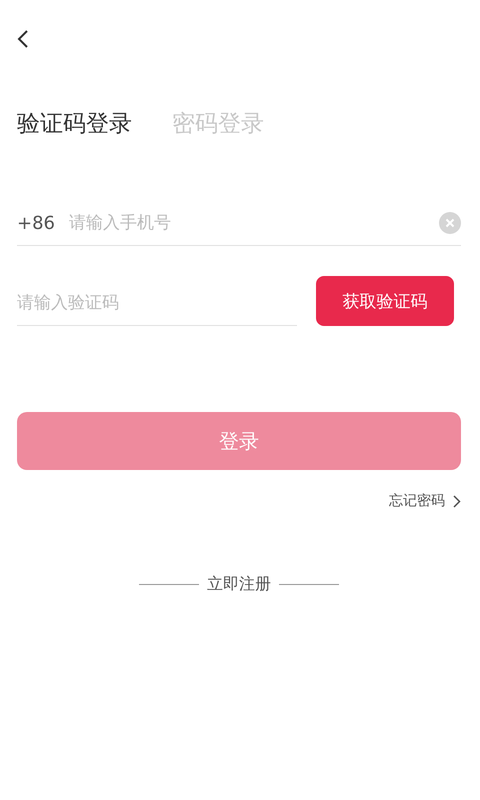  Describe the element at coordinates (457, 501) in the screenshot. I see `chevron-right-icon` at that location.